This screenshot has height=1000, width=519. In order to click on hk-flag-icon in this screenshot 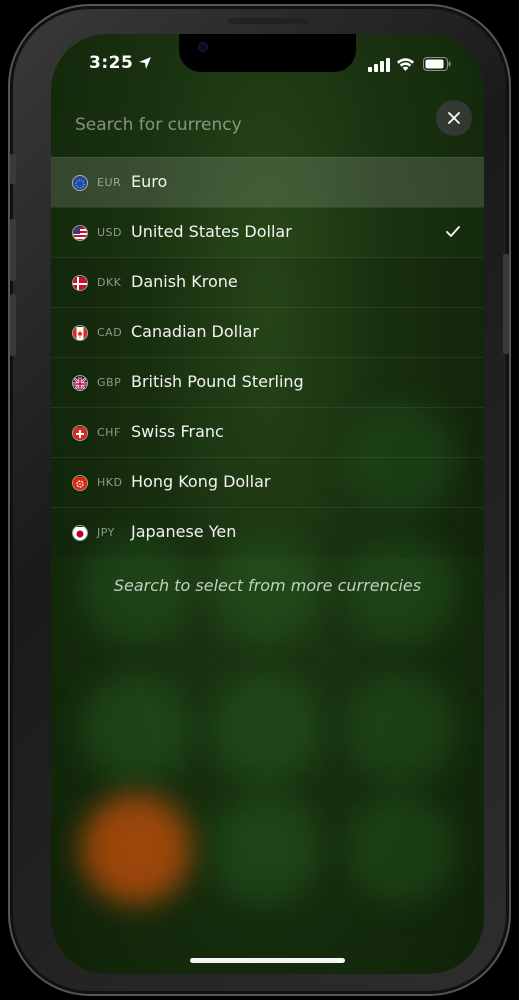, I will do `click(80, 483)`.